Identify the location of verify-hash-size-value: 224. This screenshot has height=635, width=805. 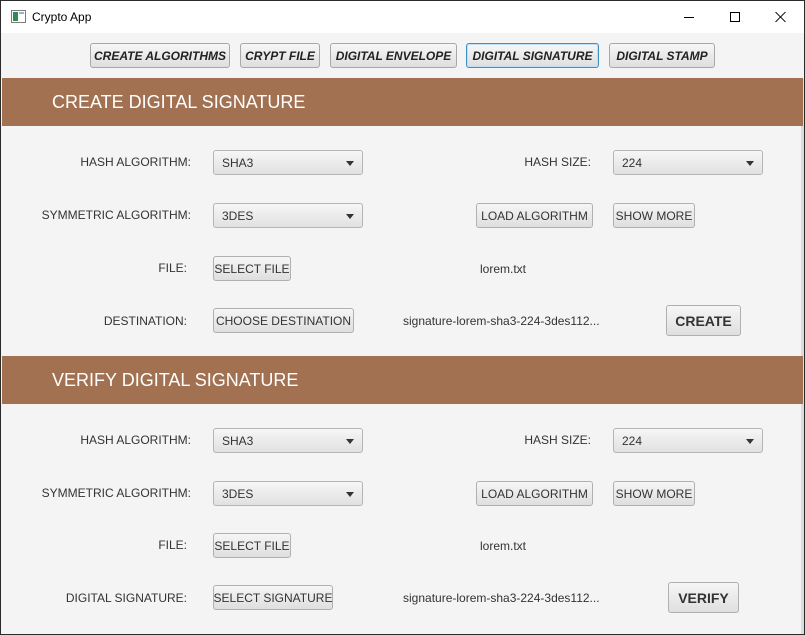
(632, 440).